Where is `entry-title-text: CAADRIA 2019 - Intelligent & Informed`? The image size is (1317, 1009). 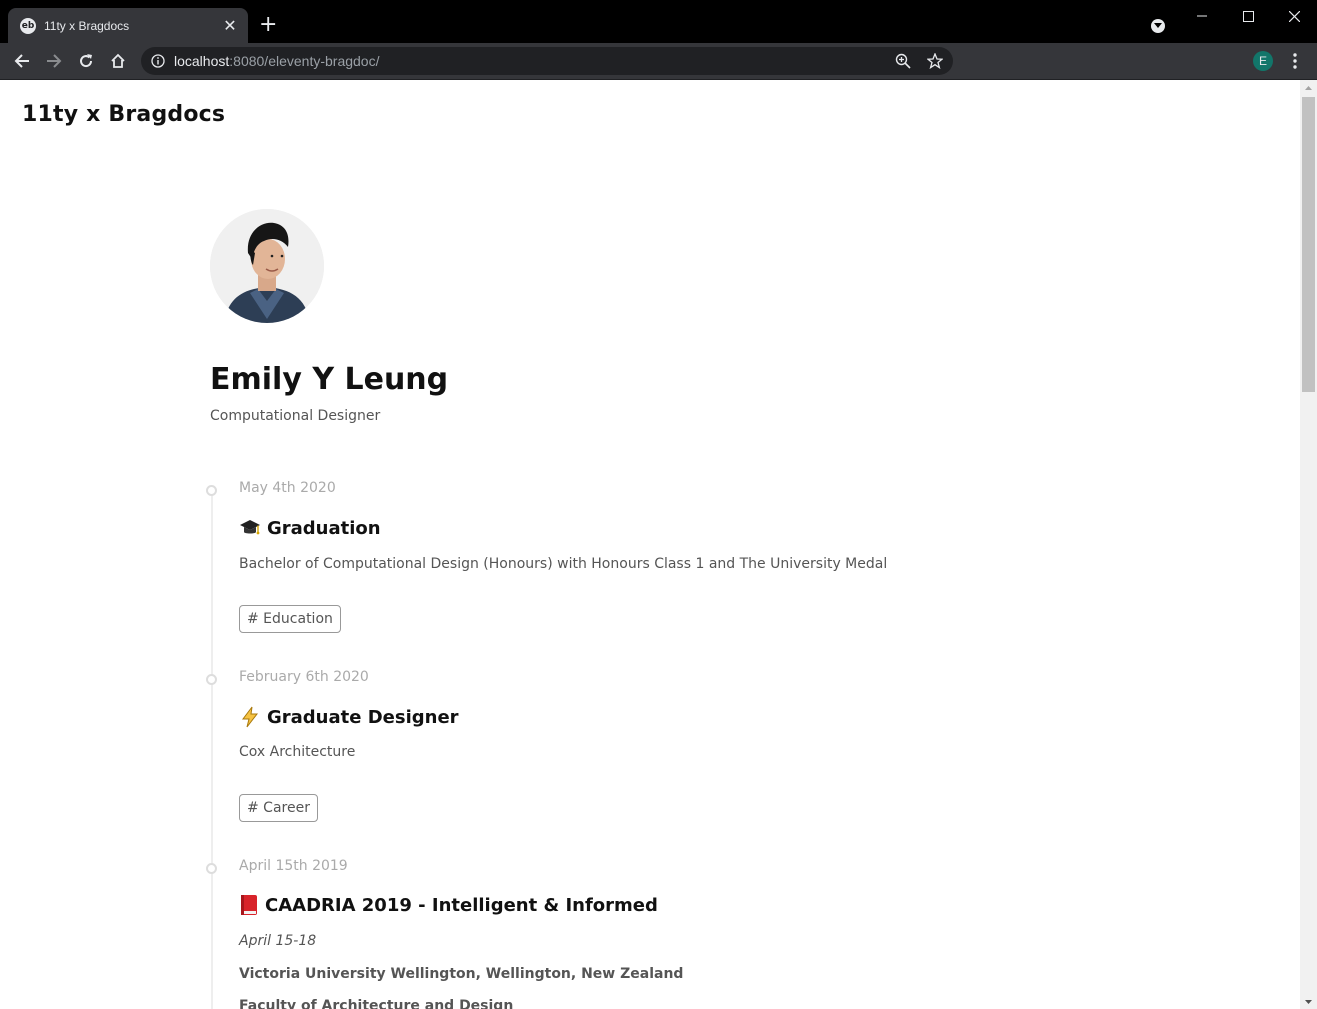
entry-title-text: CAADRIA 2019 - Intelligent & Informed is located at coordinates (461, 905).